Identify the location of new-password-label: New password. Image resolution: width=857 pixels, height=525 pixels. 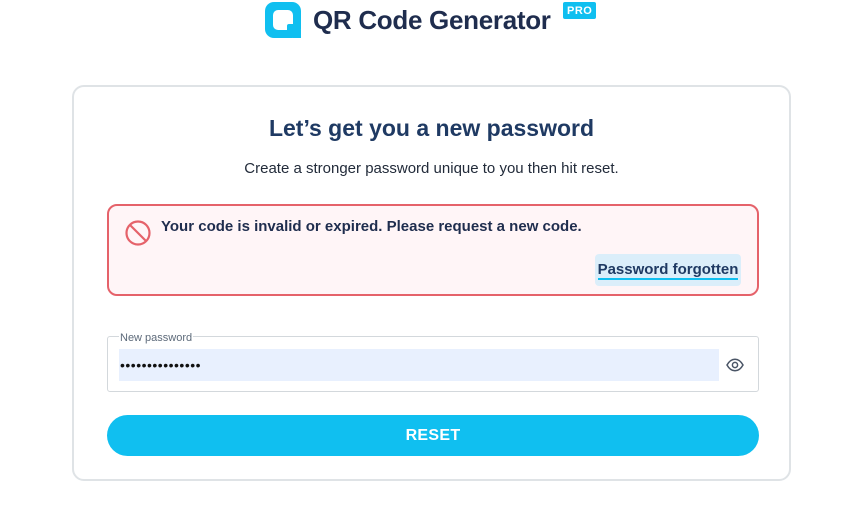
(156, 338).